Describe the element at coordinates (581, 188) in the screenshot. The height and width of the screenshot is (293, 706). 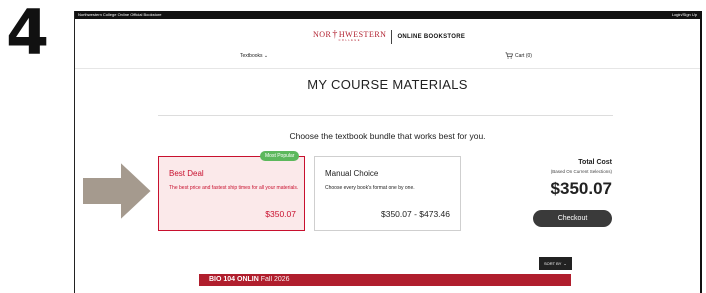
I see `total-cost-amount: $350.07` at that location.